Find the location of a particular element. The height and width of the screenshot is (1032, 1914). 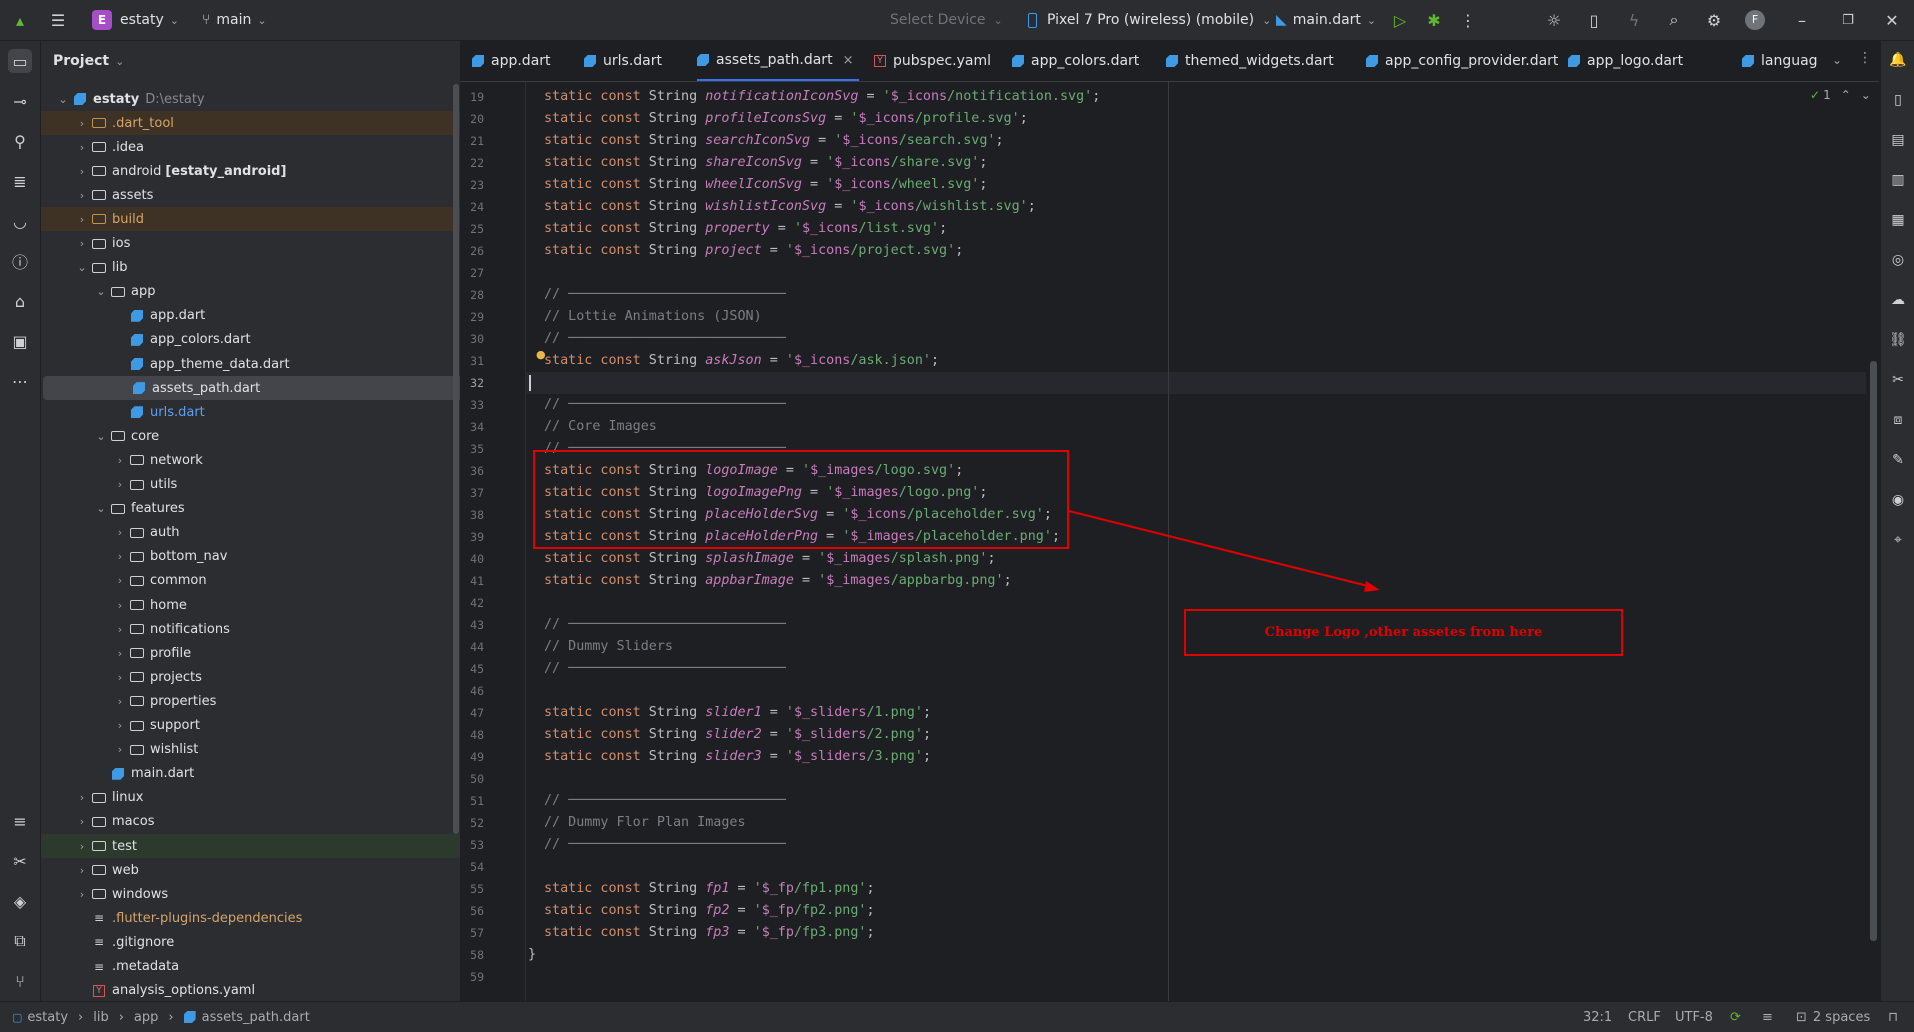

tools-icon: ✂ is located at coordinates (1898, 380).